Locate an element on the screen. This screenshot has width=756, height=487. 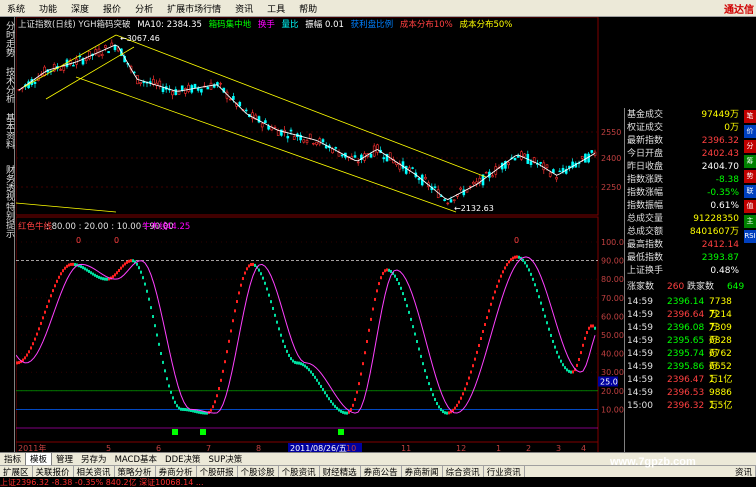
menu-item-3: 报价 is located at coordinates (112, 8).